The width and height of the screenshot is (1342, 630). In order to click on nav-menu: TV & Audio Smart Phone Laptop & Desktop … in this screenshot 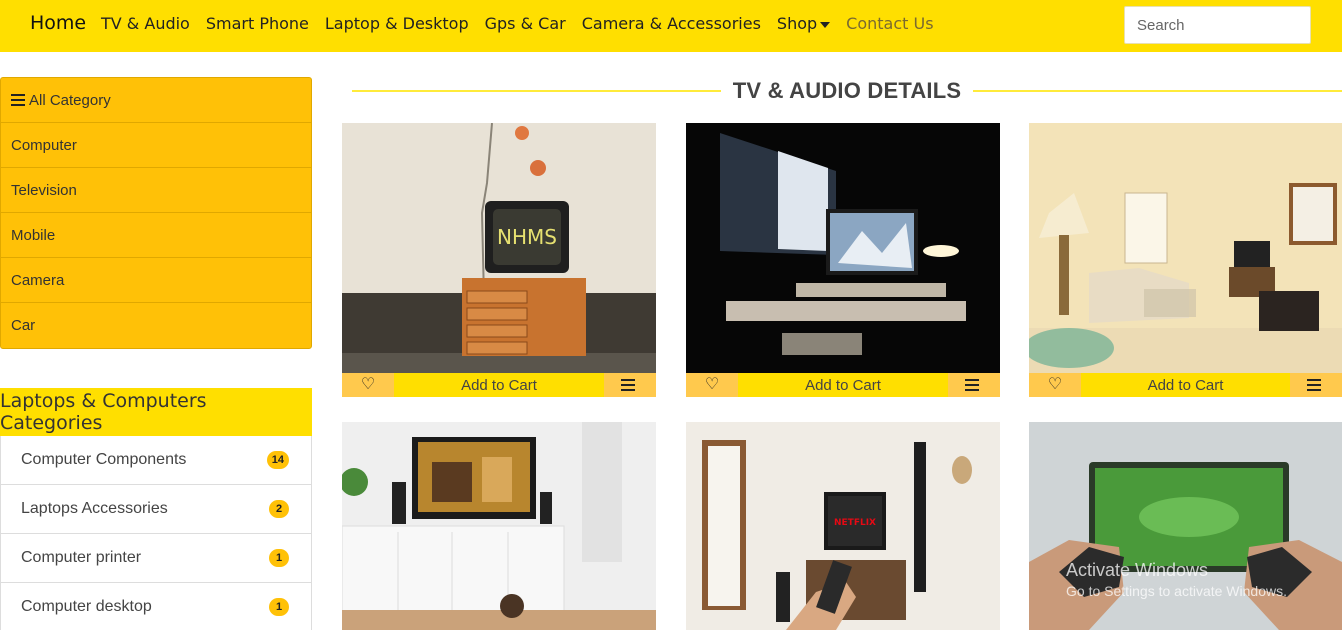, I will do `click(517, 23)`.